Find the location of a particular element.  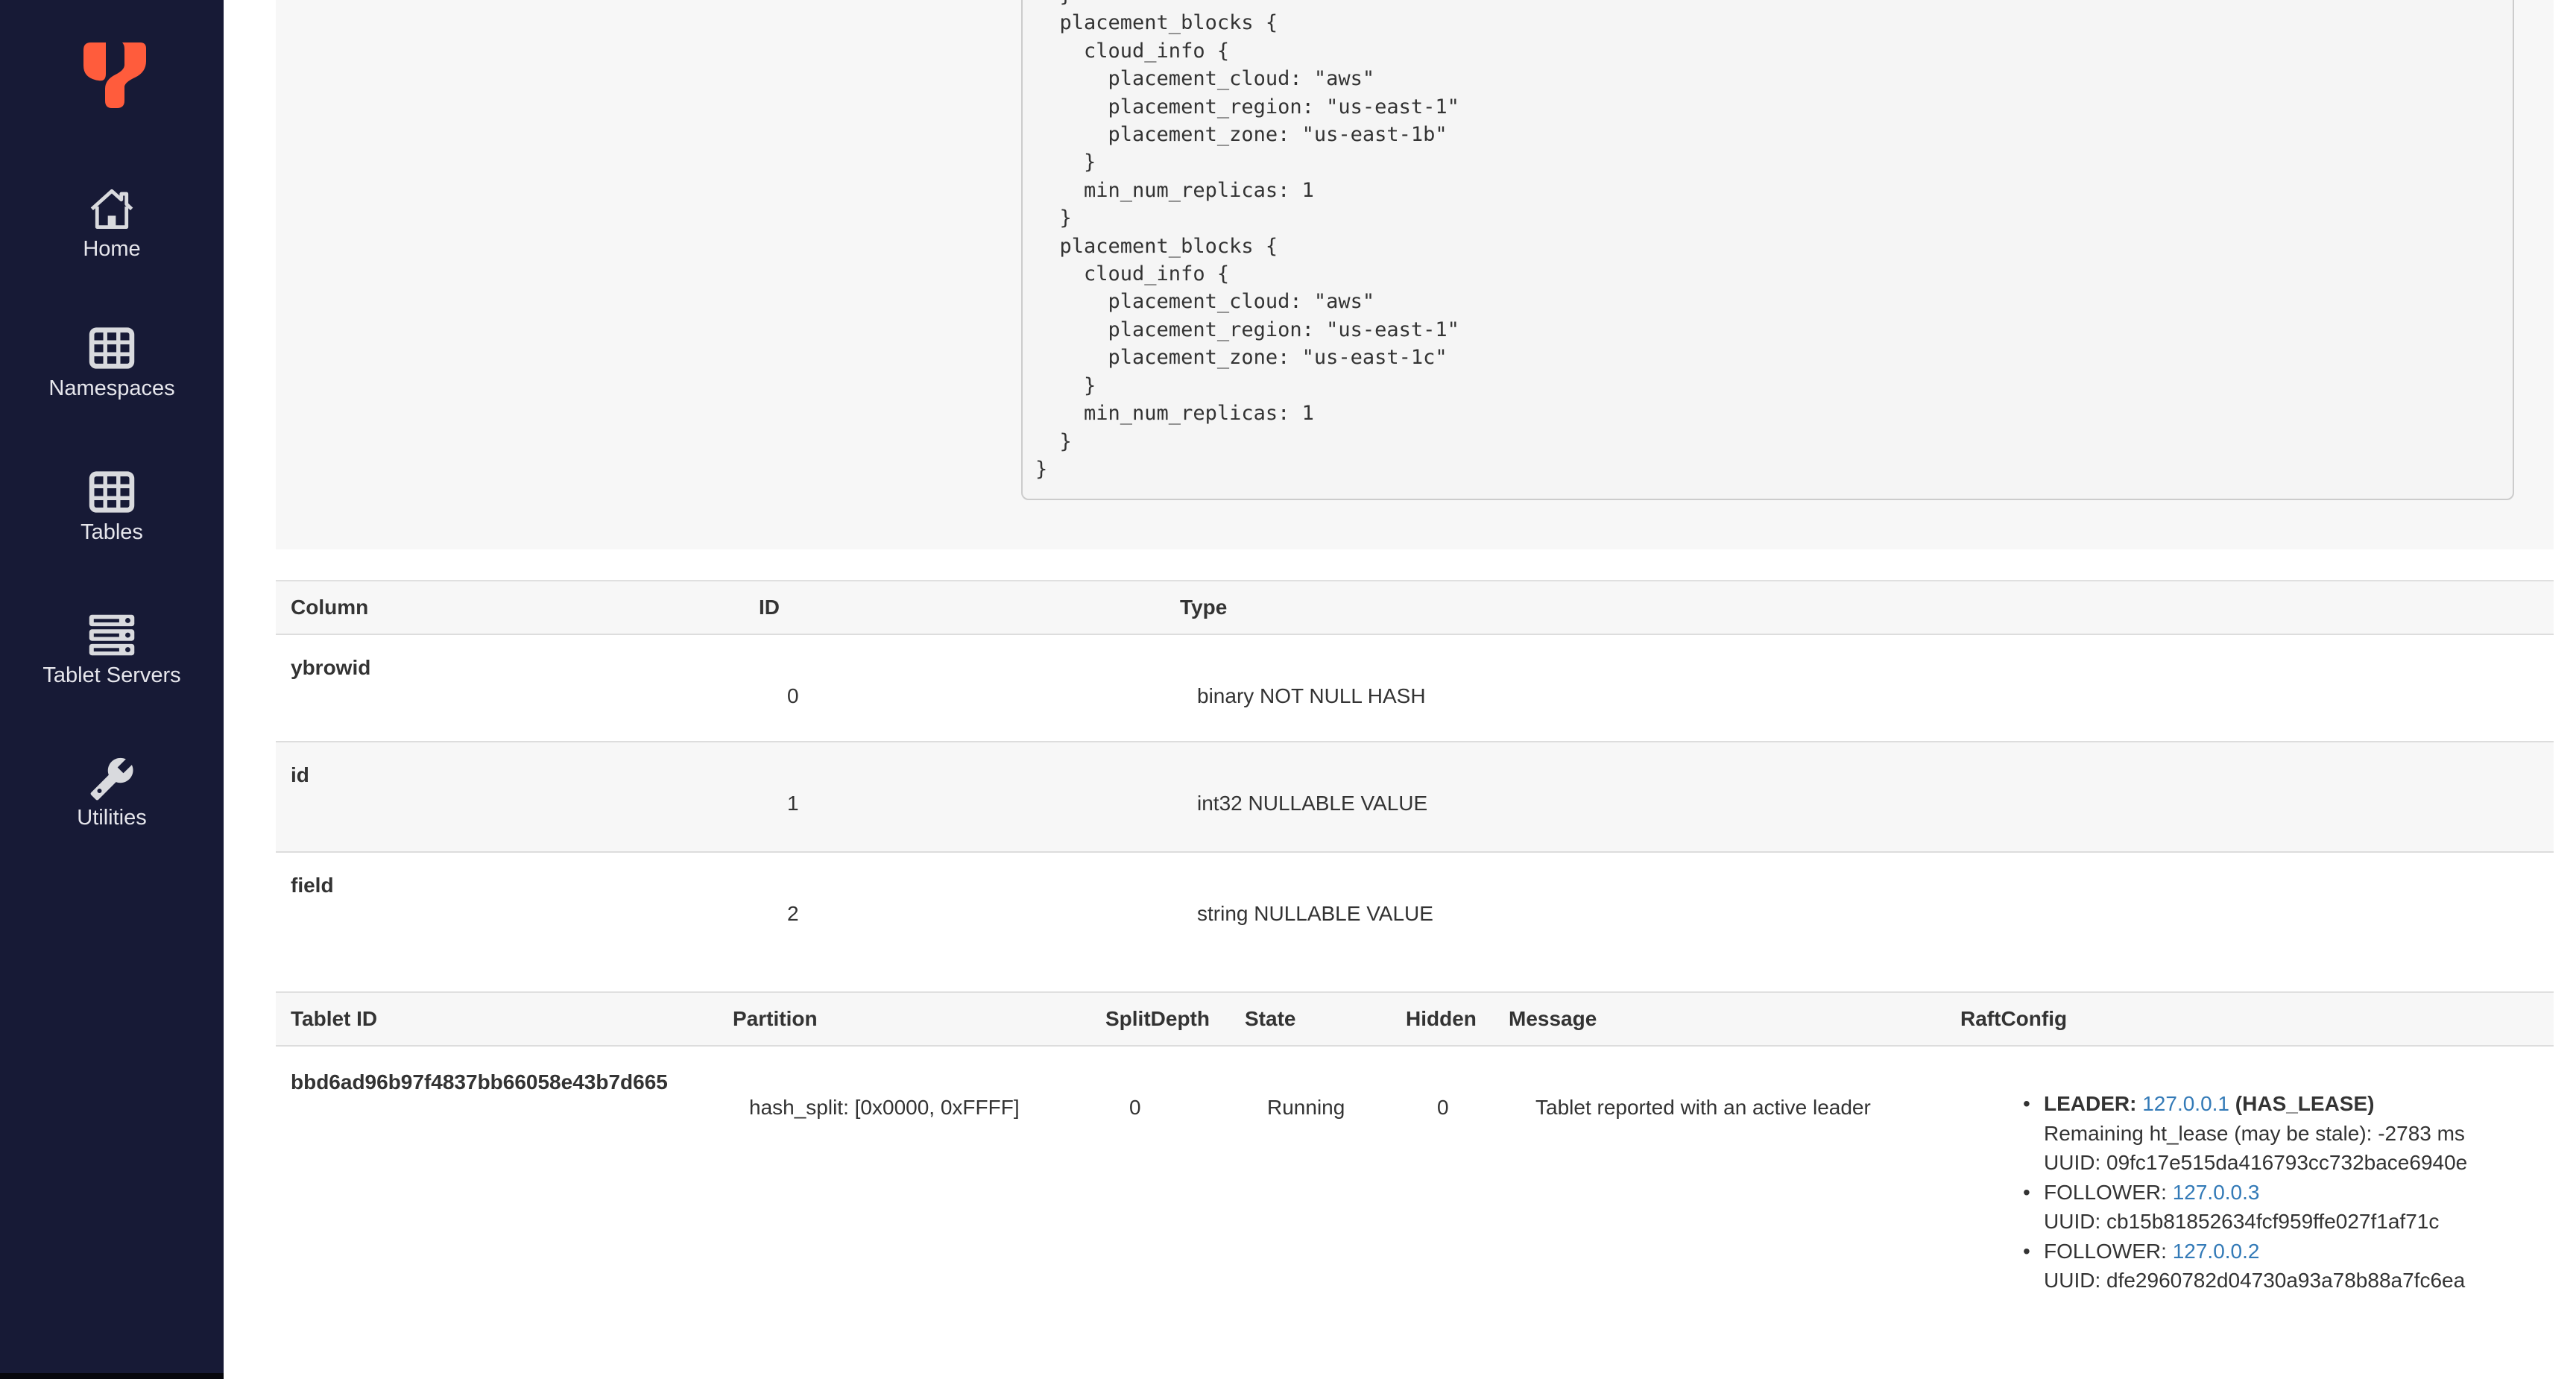

raft-follower-line: FOLLOWER: 127.0.0.3 is located at coordinates (2289, 1193).